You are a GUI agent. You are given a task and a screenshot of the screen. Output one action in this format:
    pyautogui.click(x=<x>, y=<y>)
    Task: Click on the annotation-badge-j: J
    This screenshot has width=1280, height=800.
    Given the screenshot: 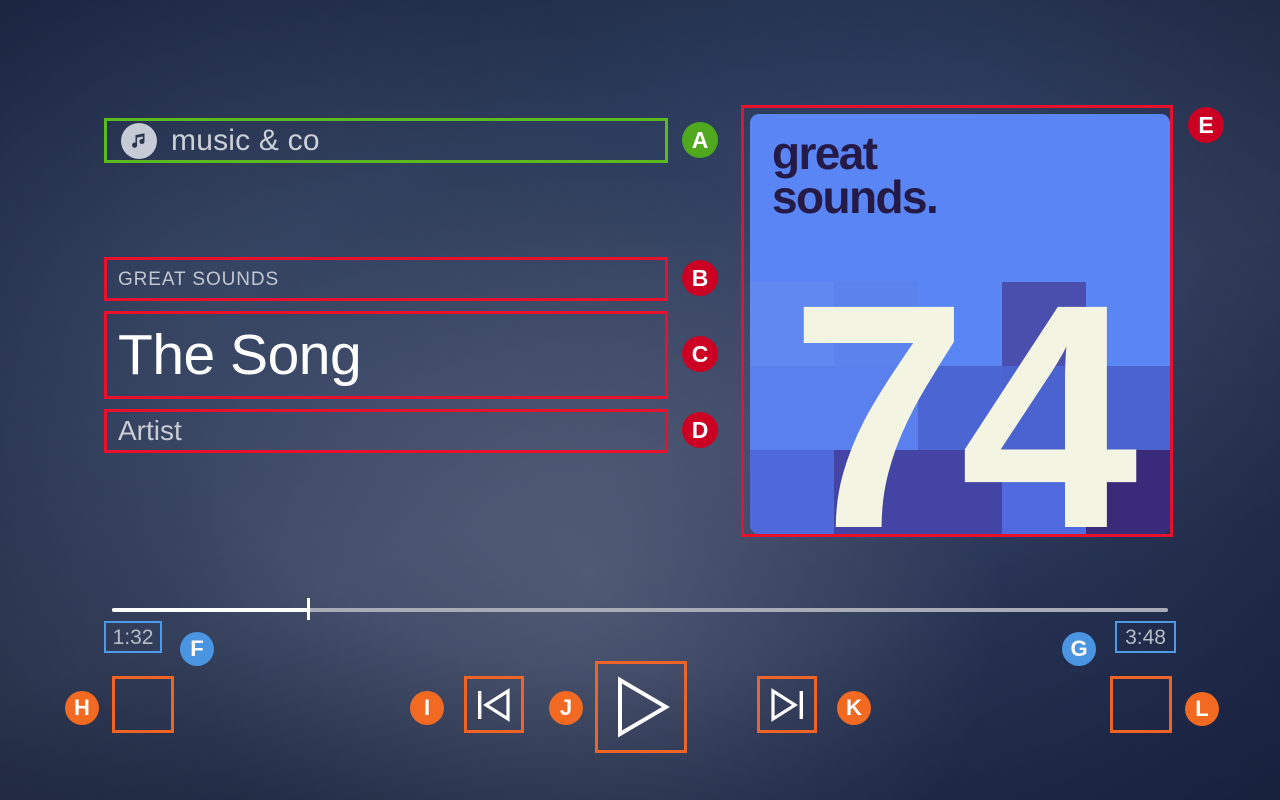 What is the action you would take?
    pyautogui.click(x=566, y=708)
    